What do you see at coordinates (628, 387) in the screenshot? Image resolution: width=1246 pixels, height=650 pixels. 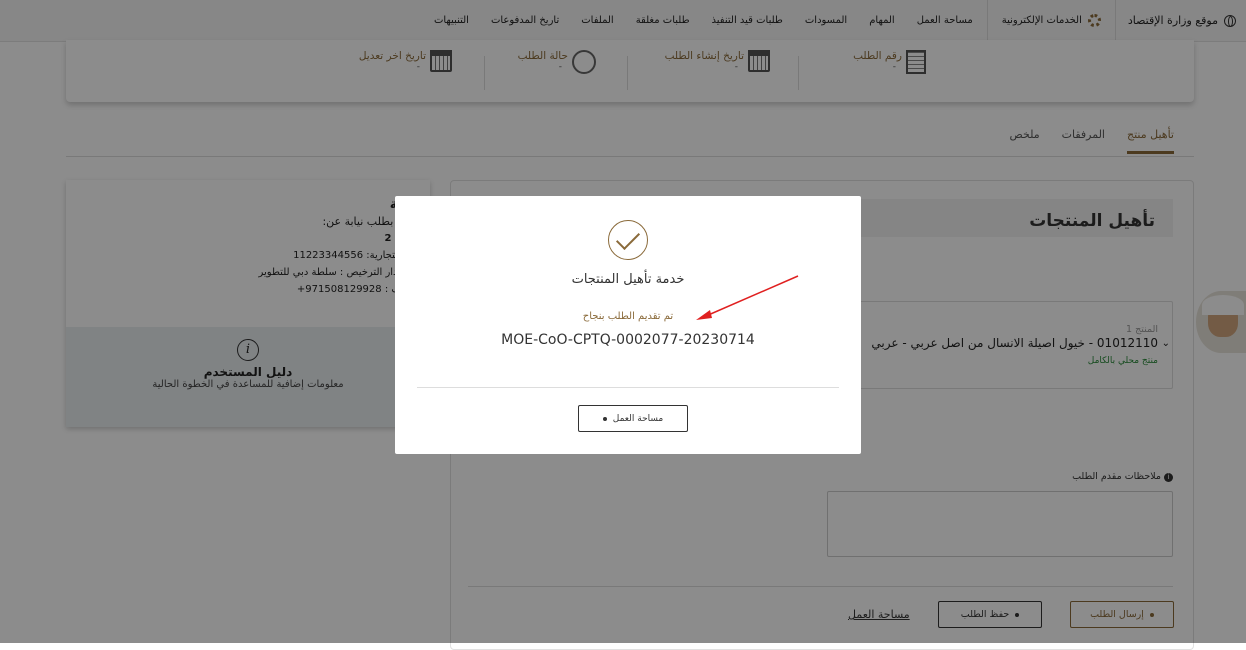 I see `dialog-divider` at bounding box center [628, 387].